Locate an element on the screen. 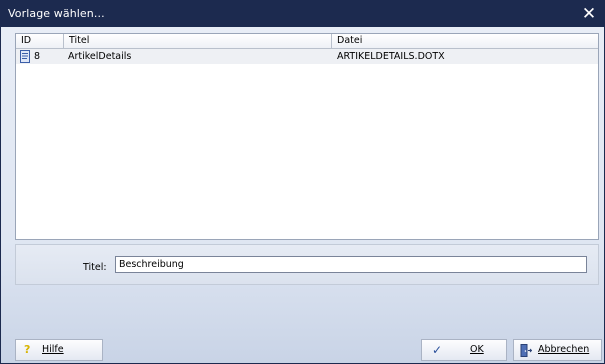 The width and height of the screenshot is (605, 364). cancel-button-label: Abbrechen is located at coordinates (564, 349).